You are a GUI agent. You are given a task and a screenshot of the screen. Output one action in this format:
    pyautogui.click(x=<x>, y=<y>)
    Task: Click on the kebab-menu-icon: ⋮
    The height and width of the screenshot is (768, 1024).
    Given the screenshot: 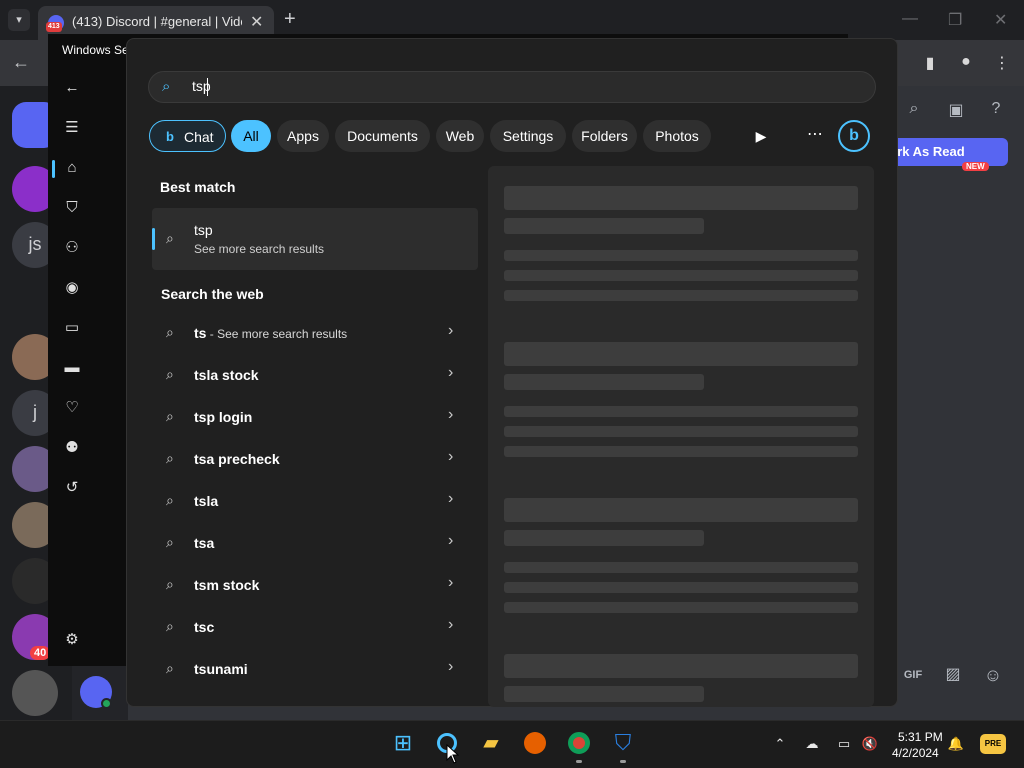 What is the action you would take?
    pyautogui.click(x=1002, y=63)
    